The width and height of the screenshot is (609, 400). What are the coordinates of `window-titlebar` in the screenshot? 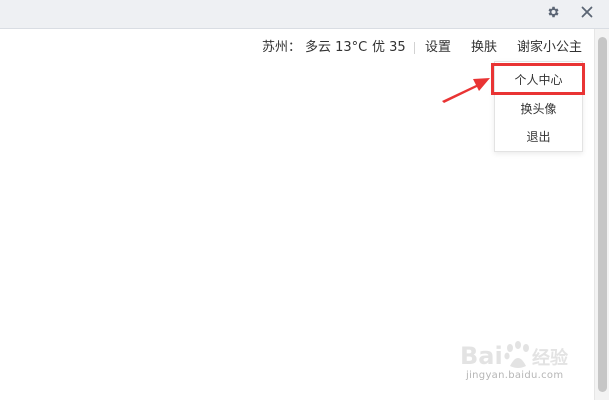 It's located at (304, 14).